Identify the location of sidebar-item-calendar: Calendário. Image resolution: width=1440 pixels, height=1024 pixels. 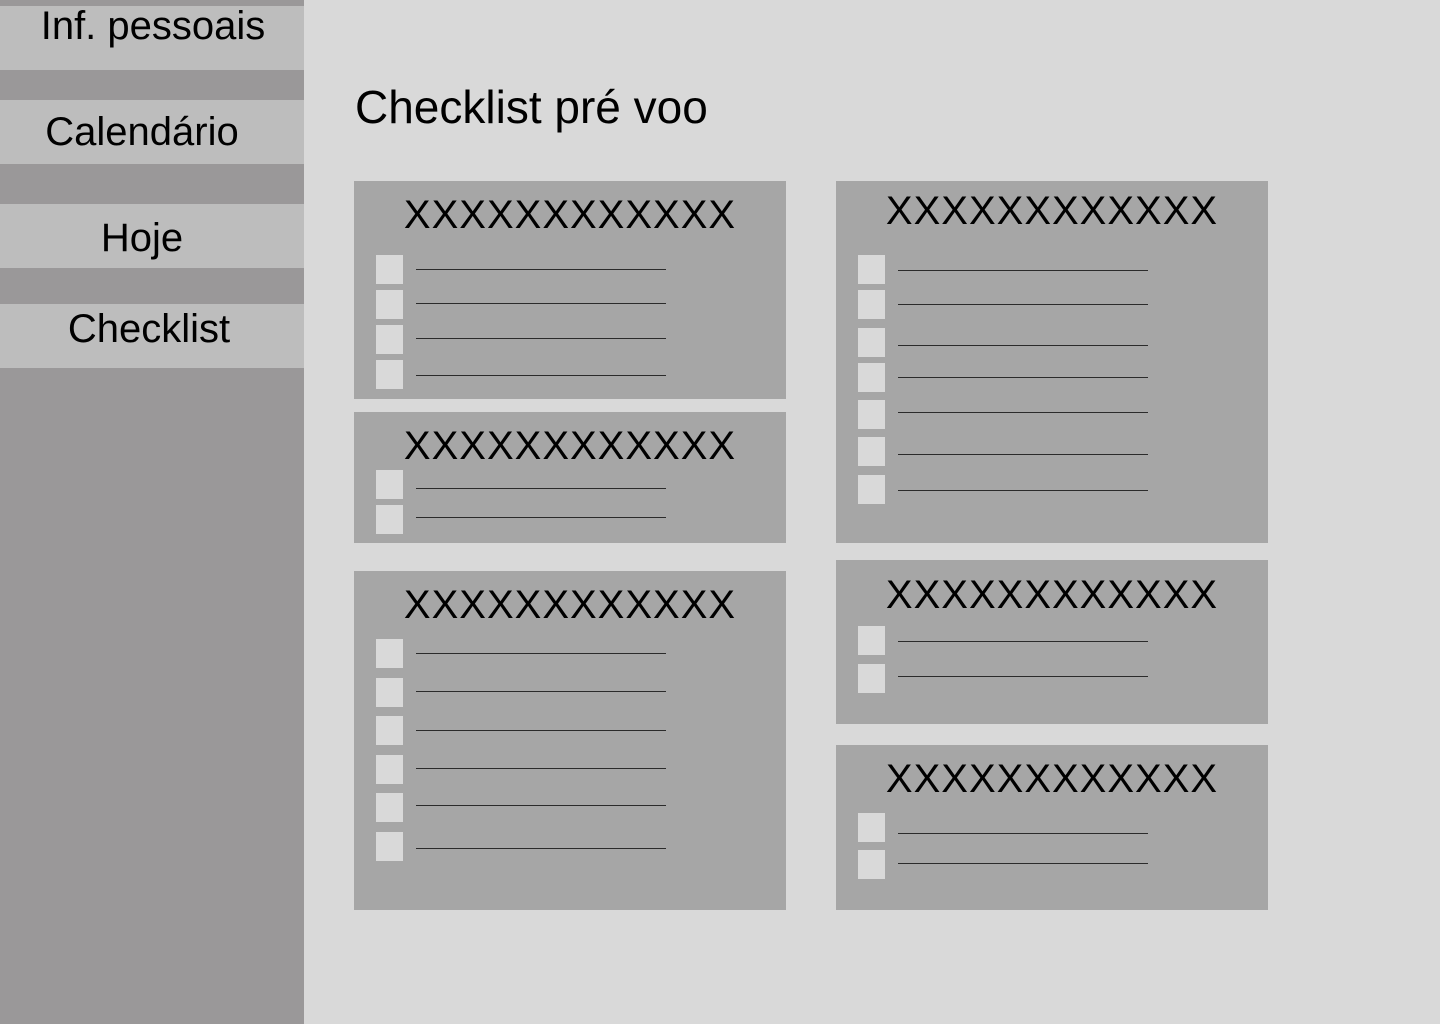
(152, 132).